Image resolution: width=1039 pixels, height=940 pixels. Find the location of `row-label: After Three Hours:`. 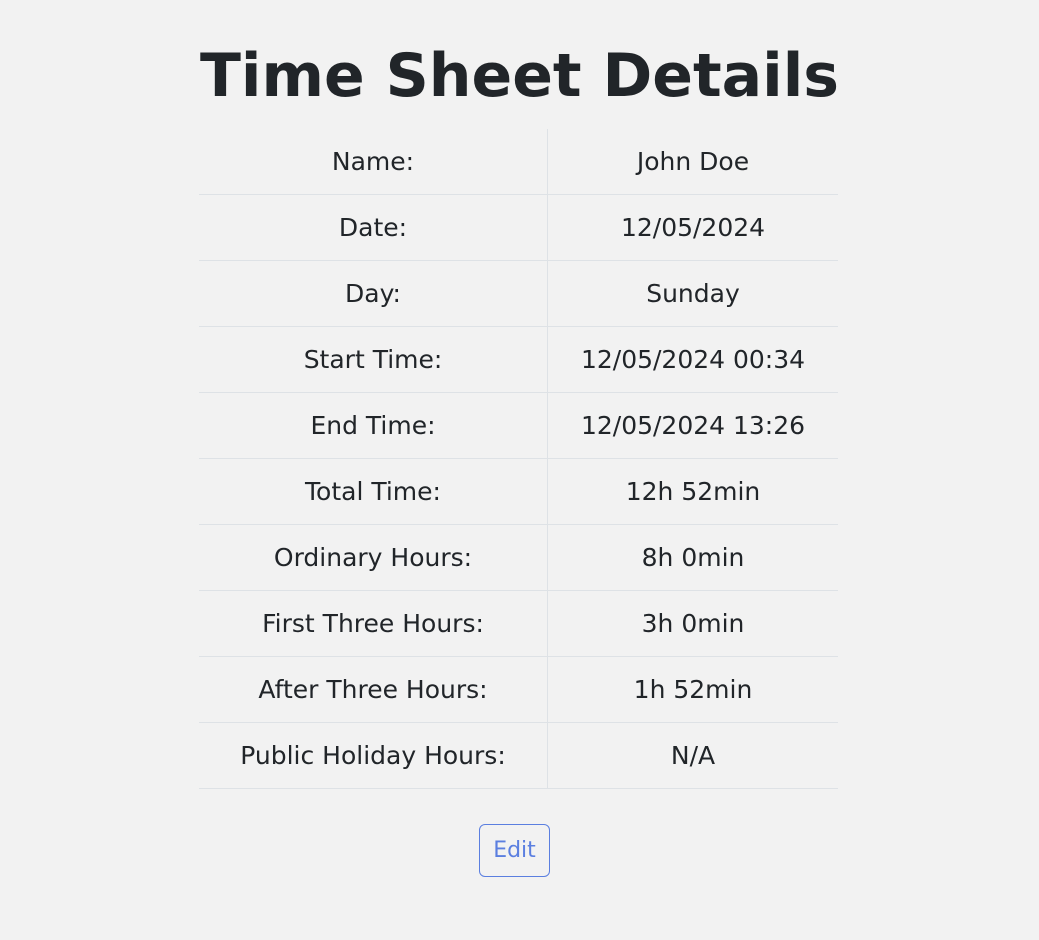

row-label: After Three Hours: is located at coordinates (373, 689).